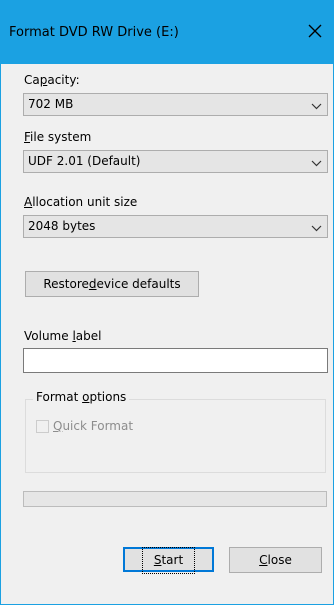  I want to click on quick-format-checkbox, so click(42, 426).